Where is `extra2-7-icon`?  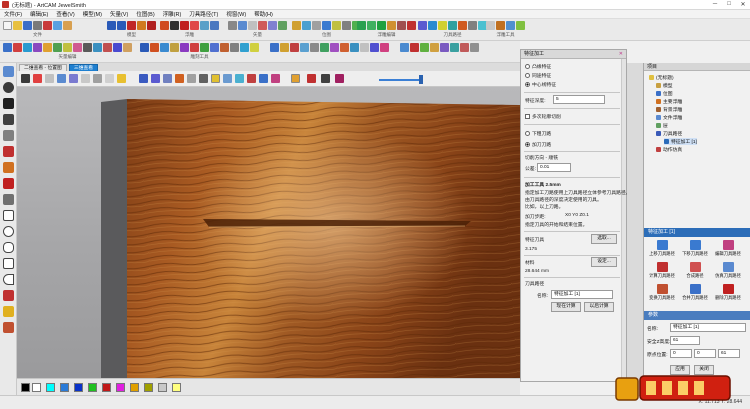 extra2-7-icon is located at coordinates (464, 47).